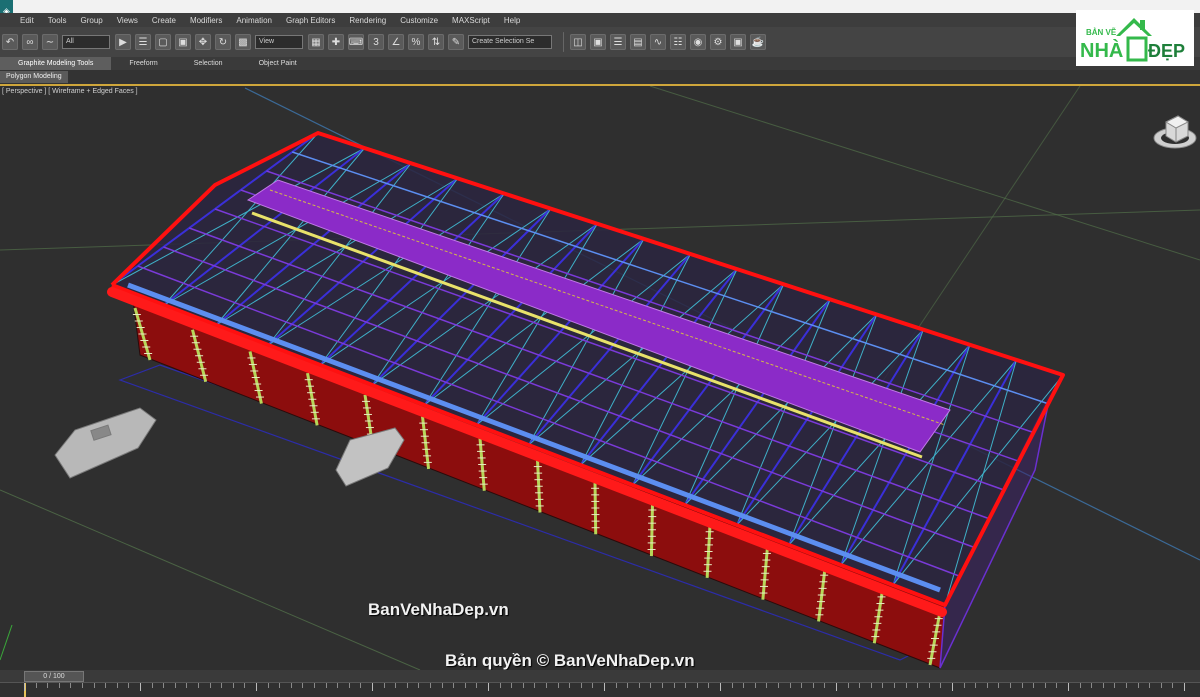 This screenshot has width=1200, height=697. Describe the element at coordinates (254, 20) in the screenshot. I see `menu-item-animation: Animation` at that location.